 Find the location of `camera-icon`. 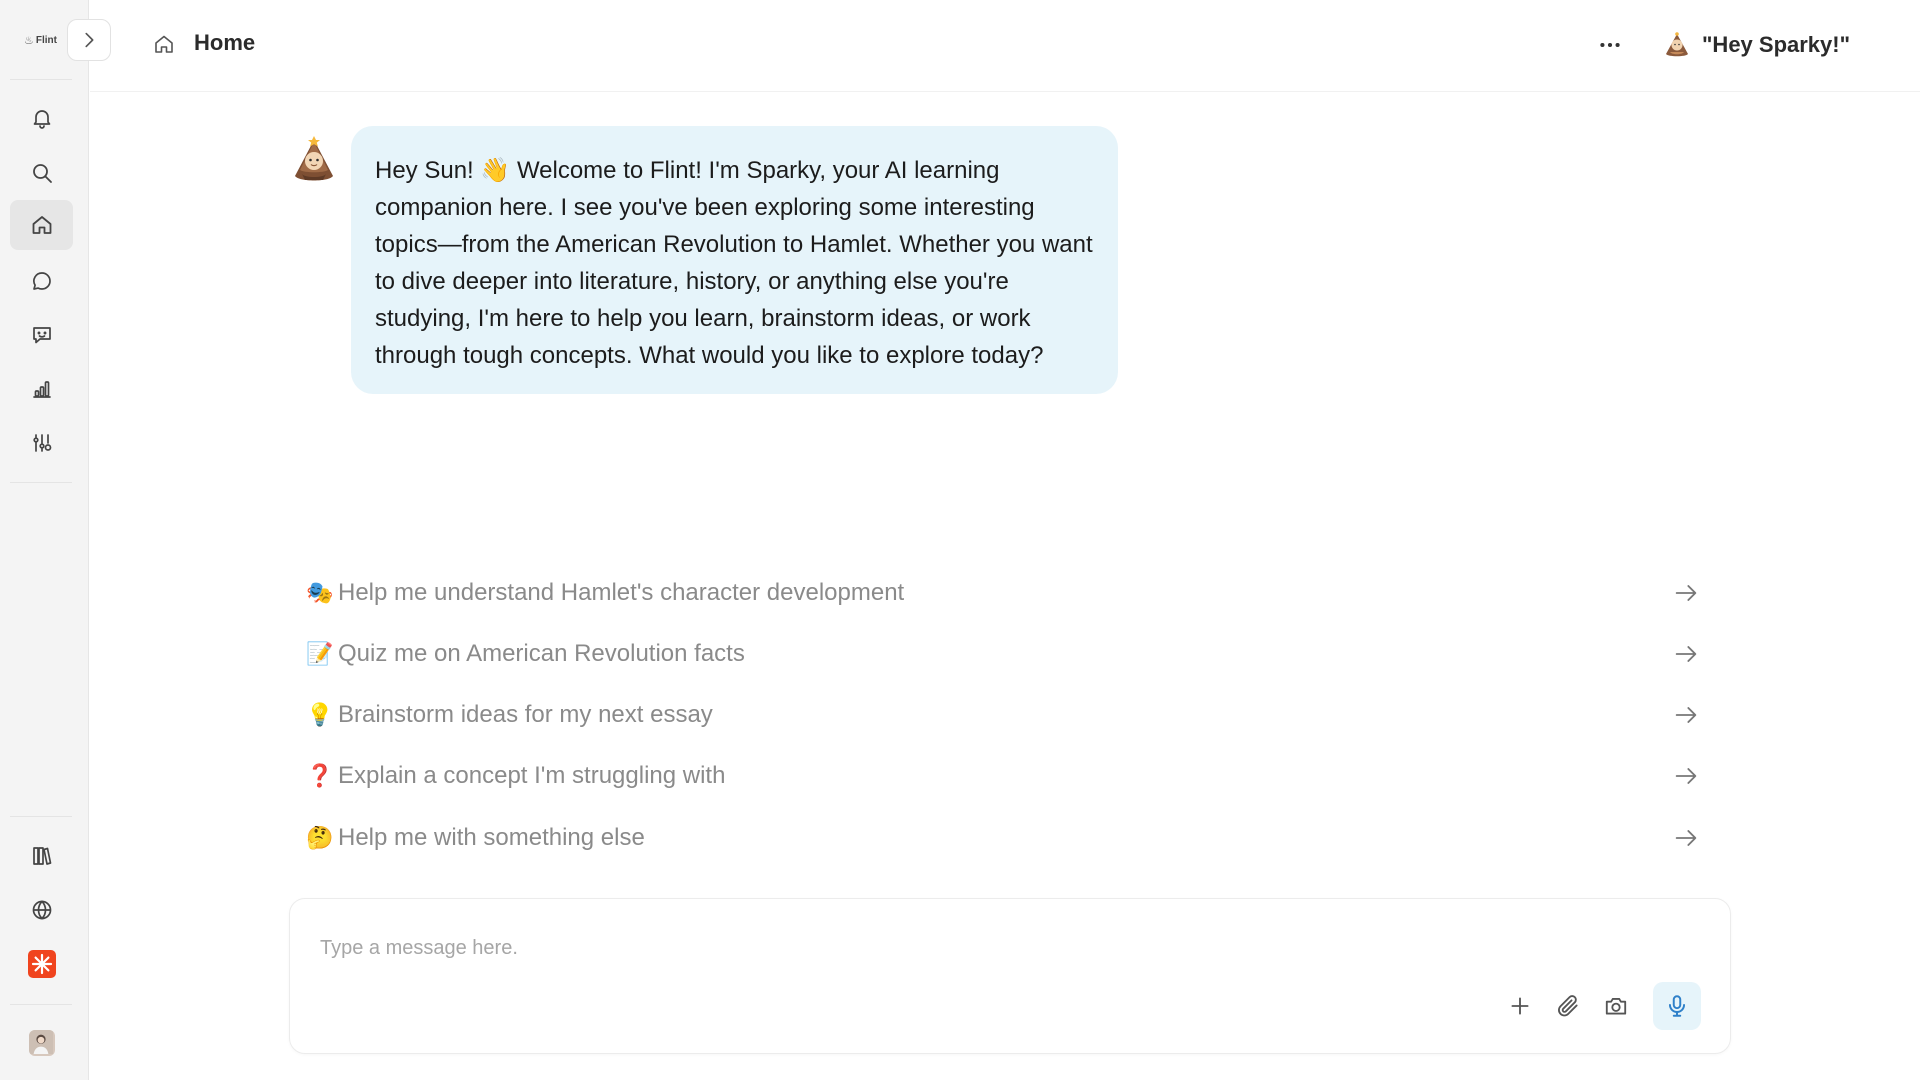

camera-icon is located at coordinates (1616, 1006).